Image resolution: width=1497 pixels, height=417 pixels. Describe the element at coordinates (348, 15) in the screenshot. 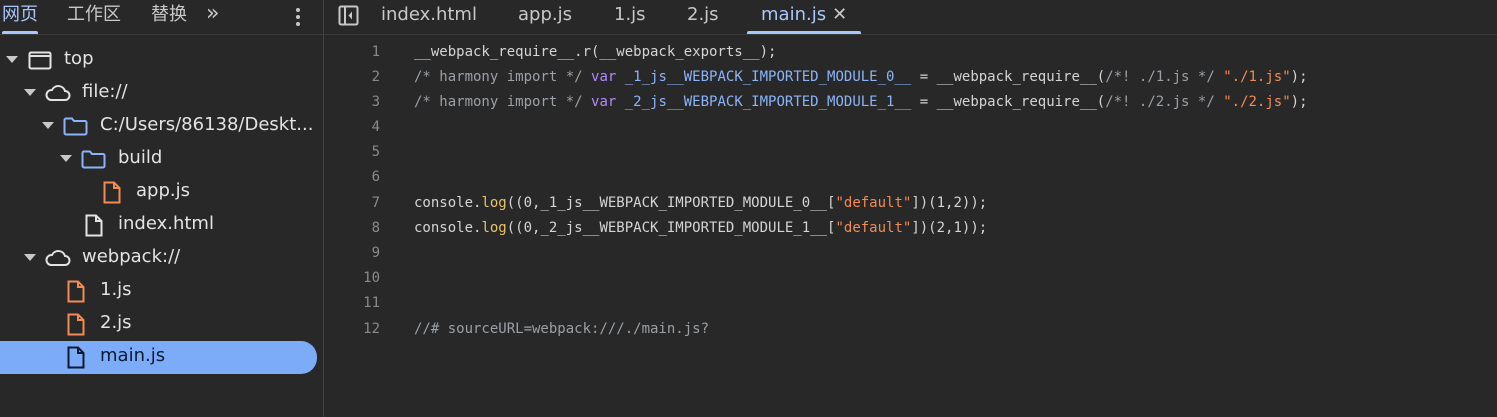

I see `toggle-navigator-icon` at that location.